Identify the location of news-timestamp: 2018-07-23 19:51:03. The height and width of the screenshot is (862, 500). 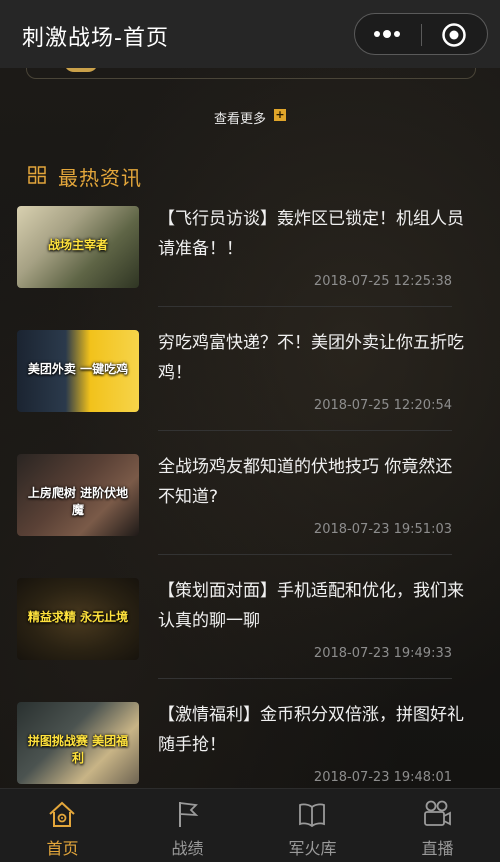
(382, 529).